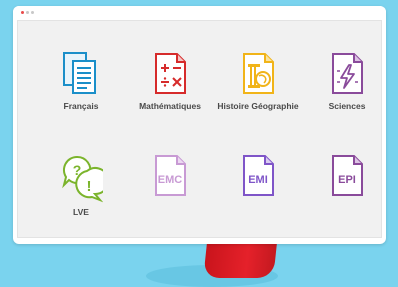 Image resolution: width=398 pixels, height=287 pixels. What do you see at coordinates (170, 106) in the screenshot?
I see `subject-label: Mathématiques` at bounding box center [170, 106].